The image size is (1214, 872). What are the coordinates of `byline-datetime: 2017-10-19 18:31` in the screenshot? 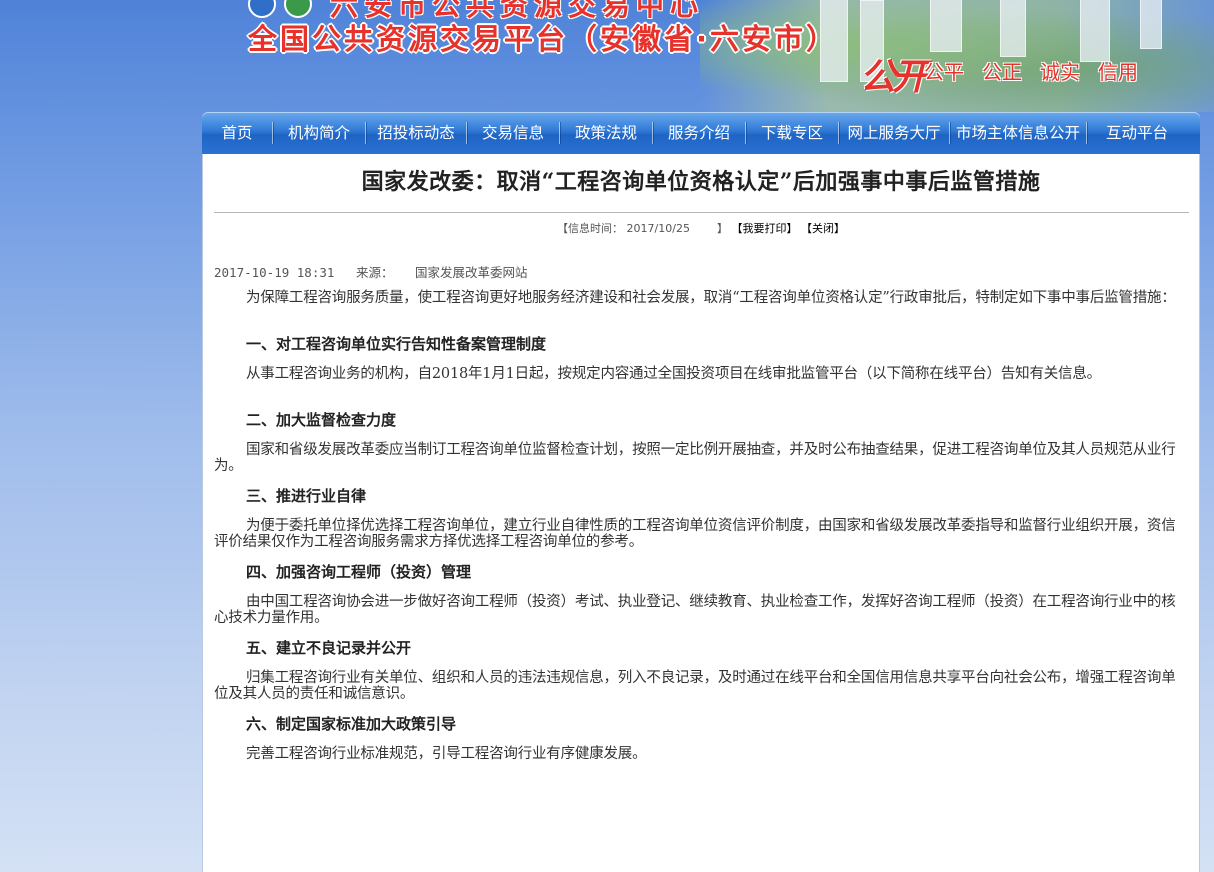 It's located at (274, 272).